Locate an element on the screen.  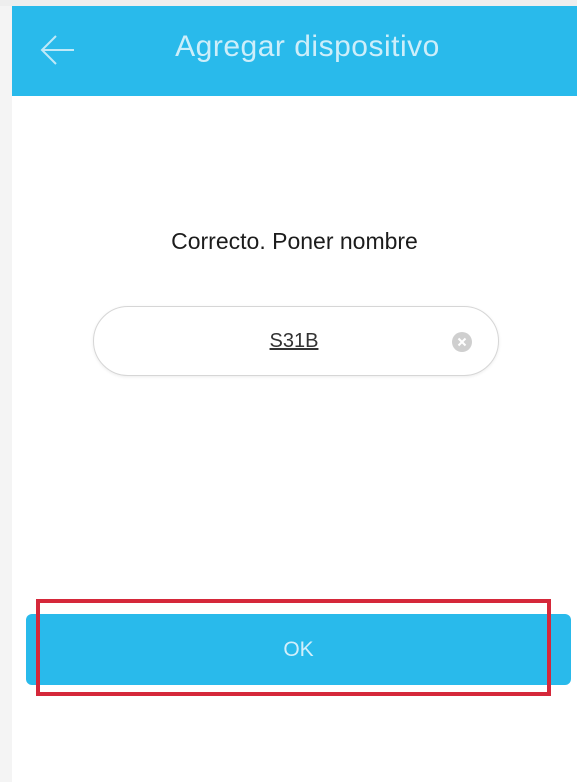
app-header: Agregar dispositivo is located at coordinates (294, 51).